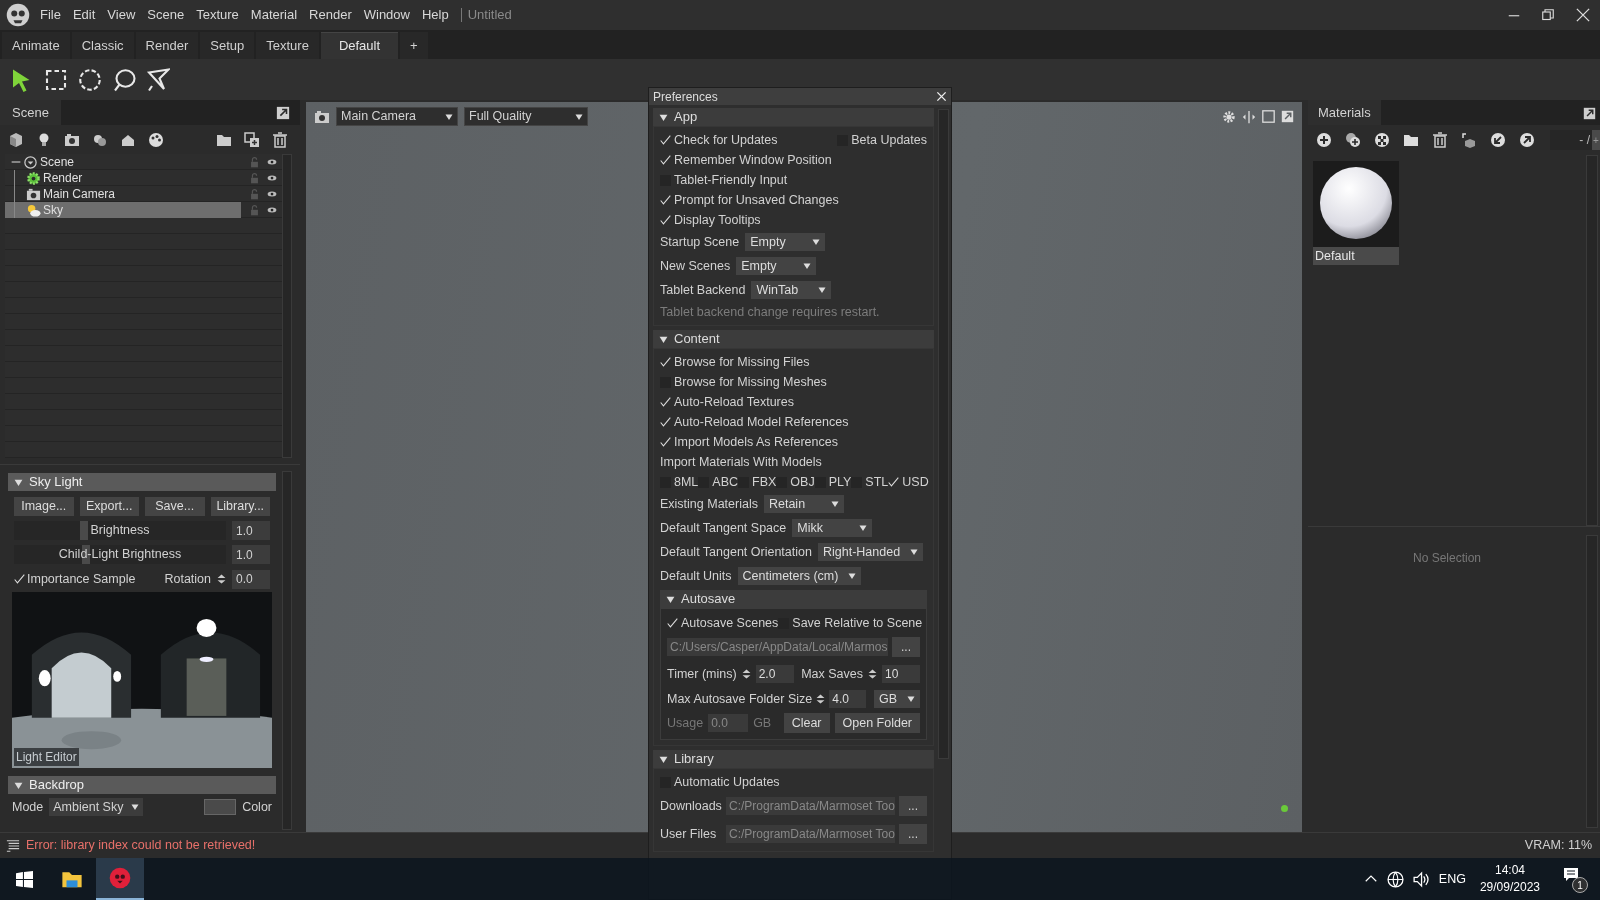  I want to click on add-tab-button: +, so click(414, 45).